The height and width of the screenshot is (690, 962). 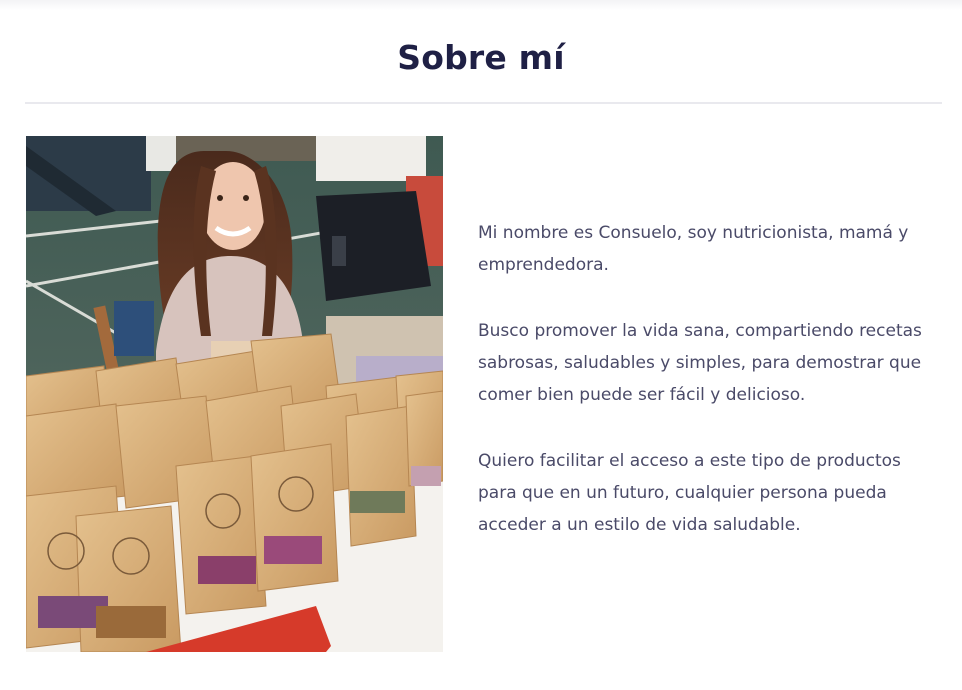 I want to click on title-divider, so click(x=483, y=103).